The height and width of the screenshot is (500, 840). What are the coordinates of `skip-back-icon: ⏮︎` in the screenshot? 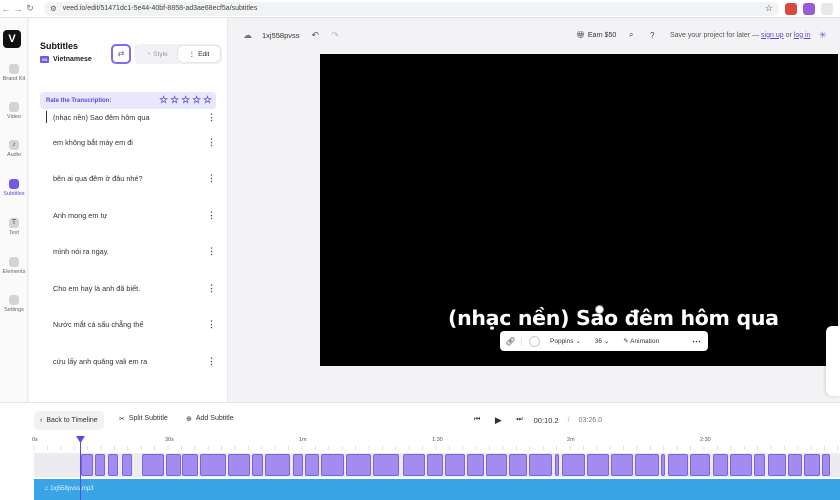 It's located at (477, 420).